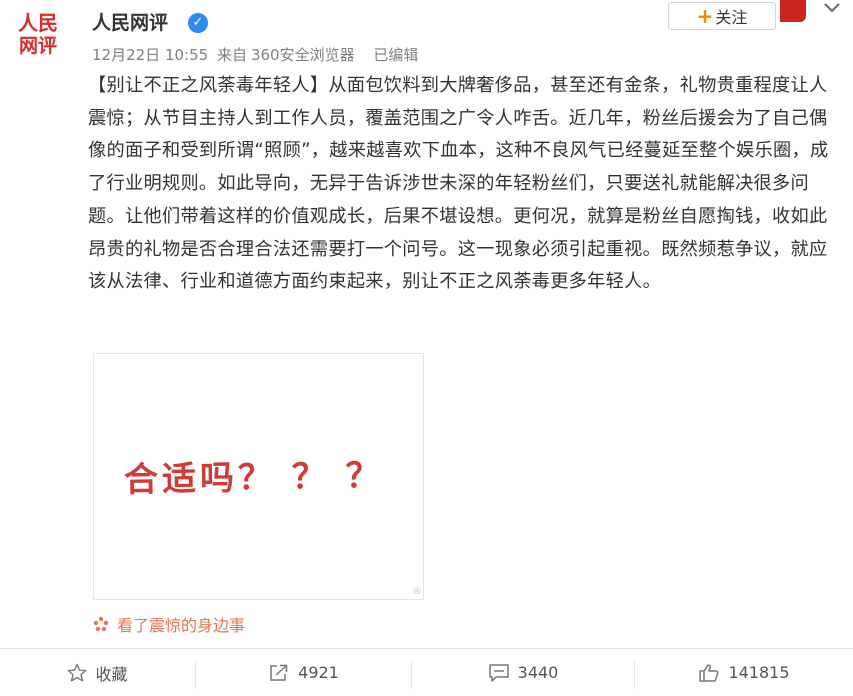 The image size is (853, 696). What do you see at coordinates (705, 16) in the screenshot?
I see `plus-icon: +` at bounding box center [705, 16].